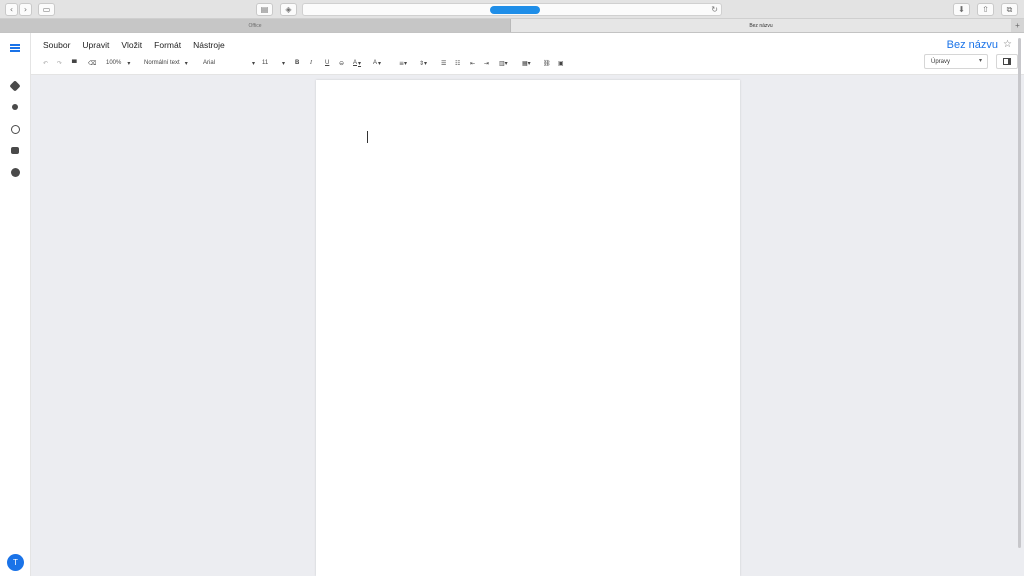  Describe the element at coordinates (403, 63) in the screenshot. I see `align-icon: ≡▾` at that location.